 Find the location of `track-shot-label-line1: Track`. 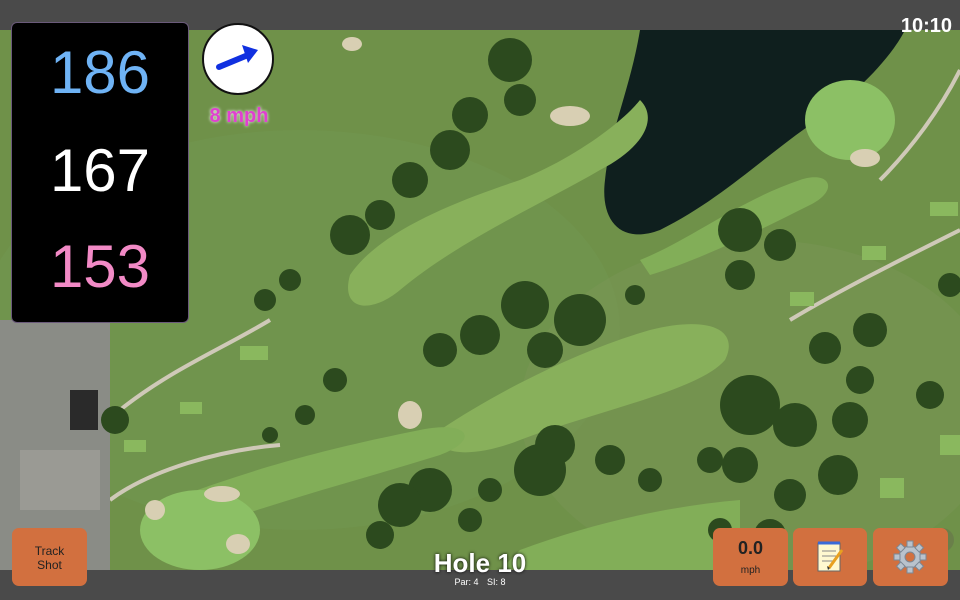

track-shot-label-line1: Track is located at coordinates (49, 551).